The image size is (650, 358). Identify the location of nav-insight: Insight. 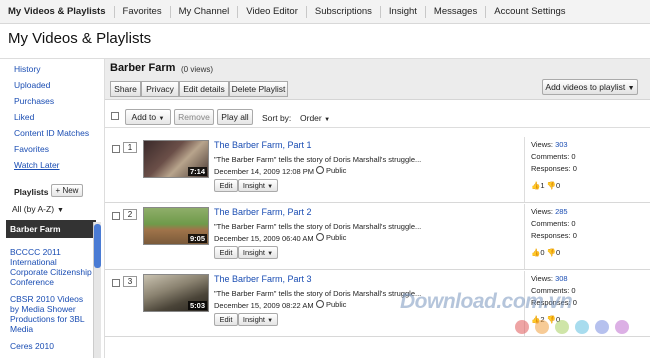
(403, 11).